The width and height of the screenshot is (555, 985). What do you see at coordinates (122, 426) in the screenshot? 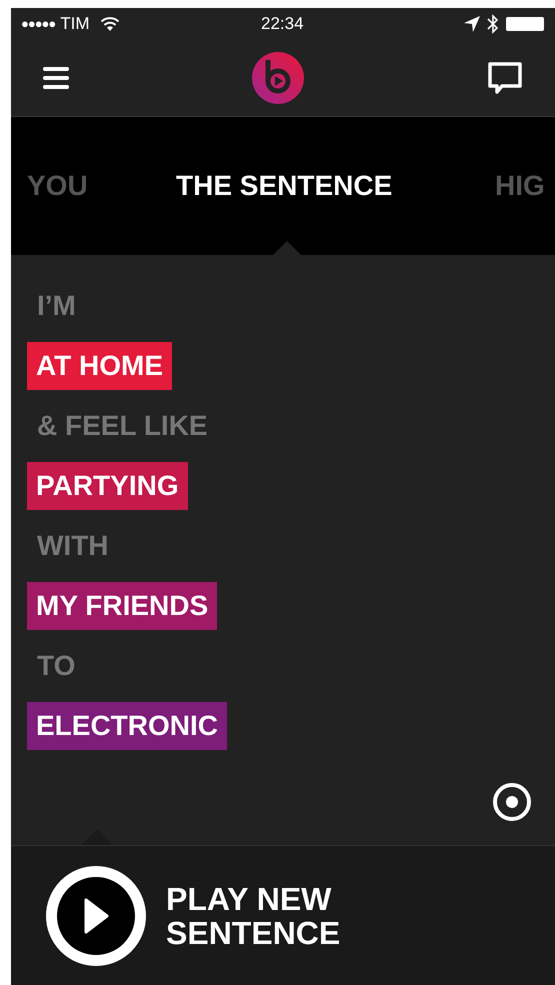
I see `sentence-text: & FEEL LIKE` at bounding box center [122, 426].